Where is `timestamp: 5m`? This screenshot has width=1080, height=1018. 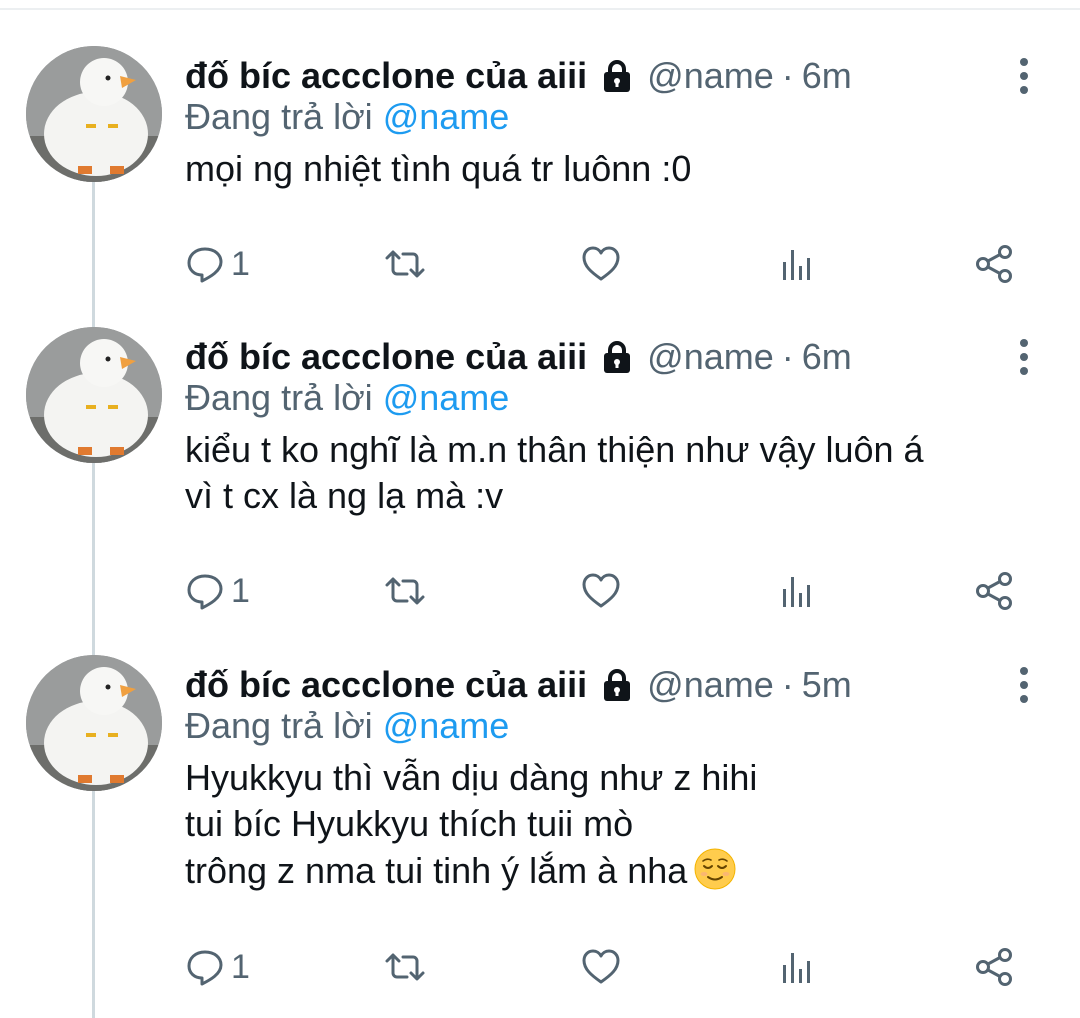
timestamp: 5m is located at coordinates (827, 685).